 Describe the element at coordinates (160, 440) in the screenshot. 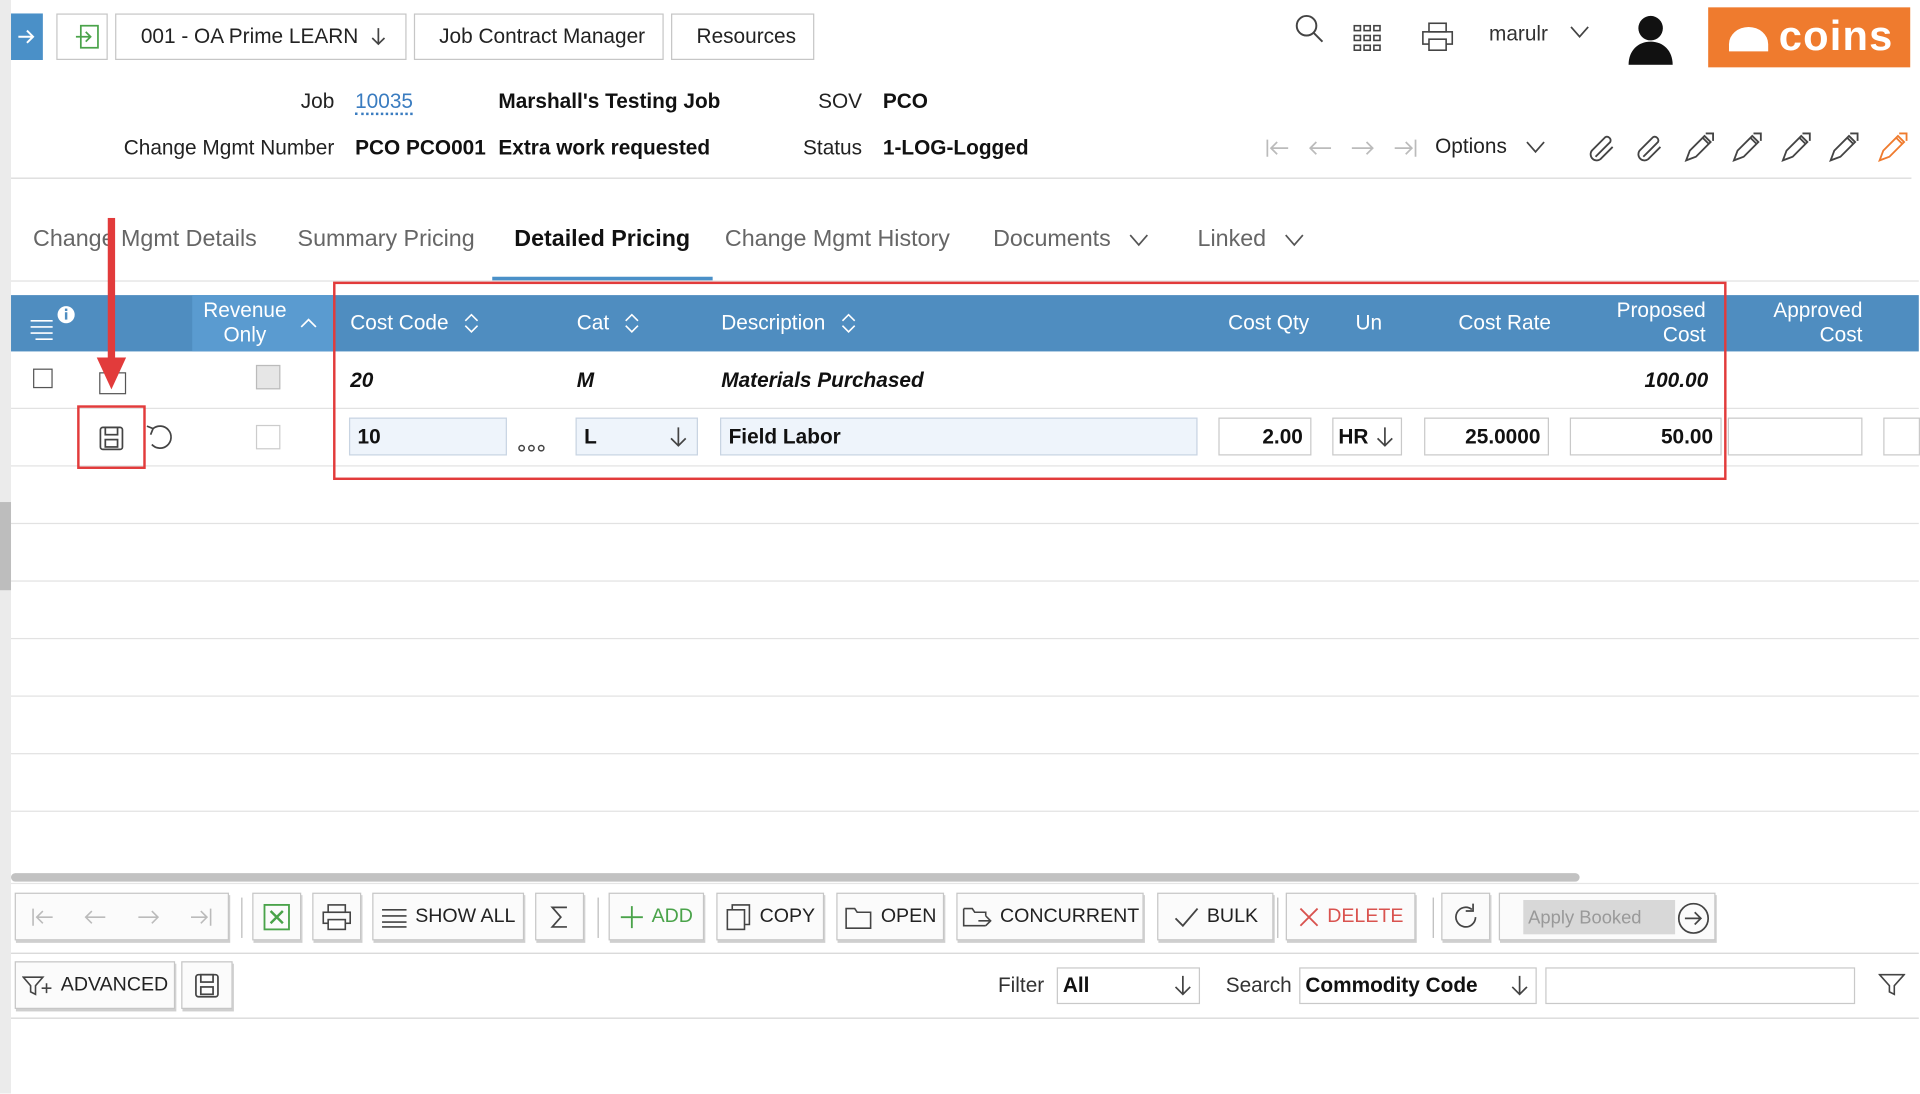

I see `undo-row-button` at that location.